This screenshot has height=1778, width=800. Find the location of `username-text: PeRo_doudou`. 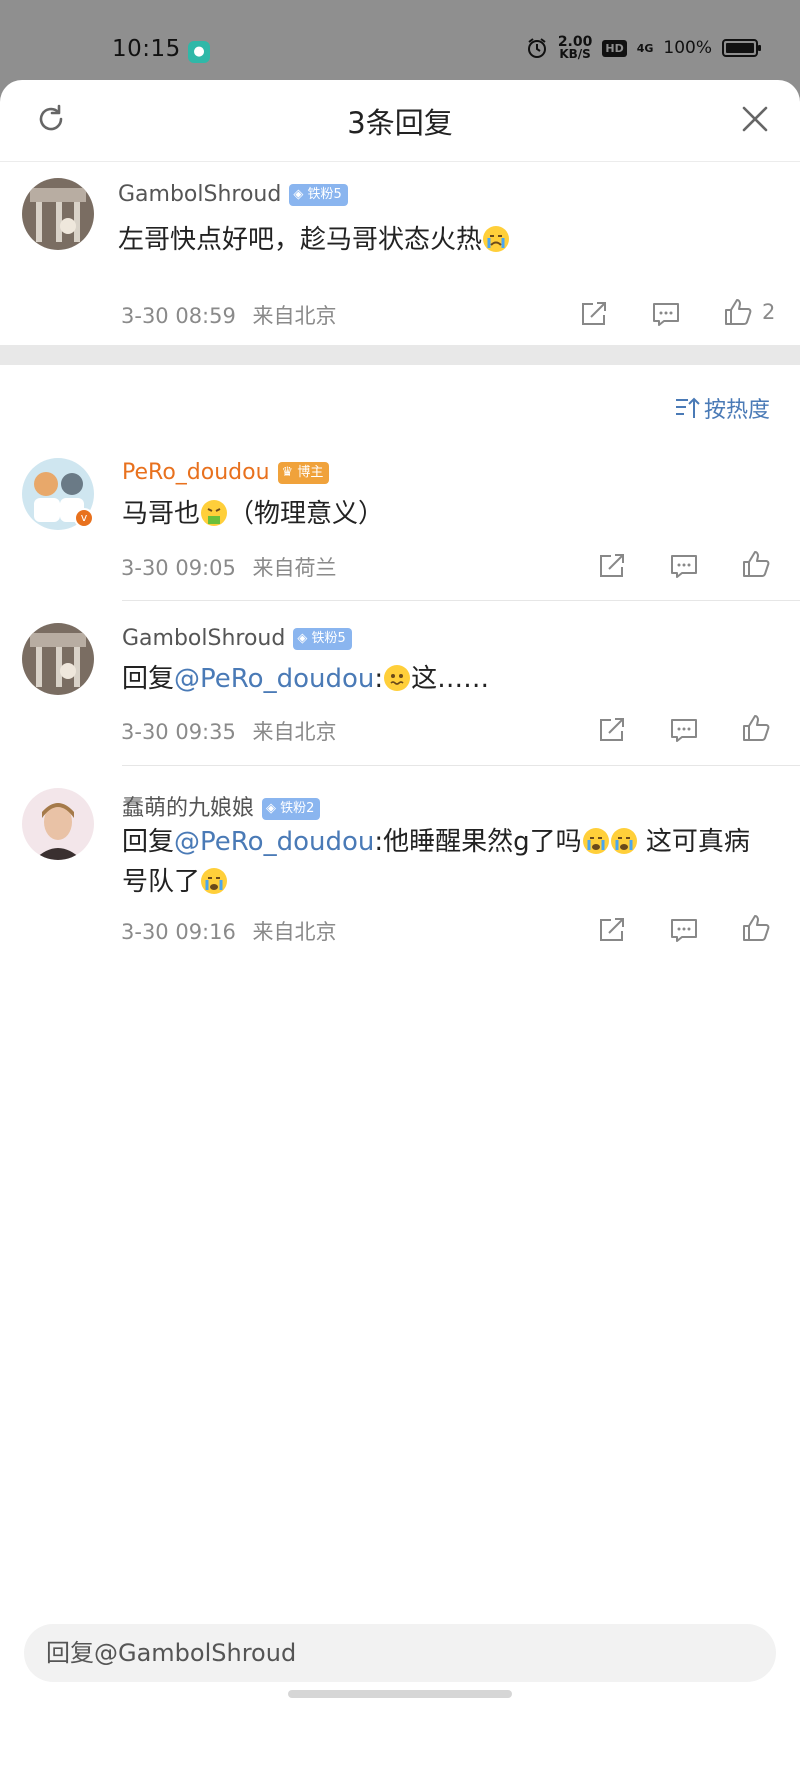

username-text: PeRo_doudou is located at coordinates (196, 472).